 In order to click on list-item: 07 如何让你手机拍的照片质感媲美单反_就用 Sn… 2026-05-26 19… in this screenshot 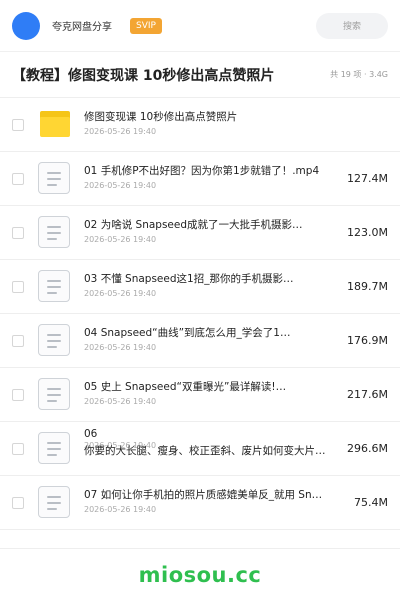, I will do `click(200, 503)`.